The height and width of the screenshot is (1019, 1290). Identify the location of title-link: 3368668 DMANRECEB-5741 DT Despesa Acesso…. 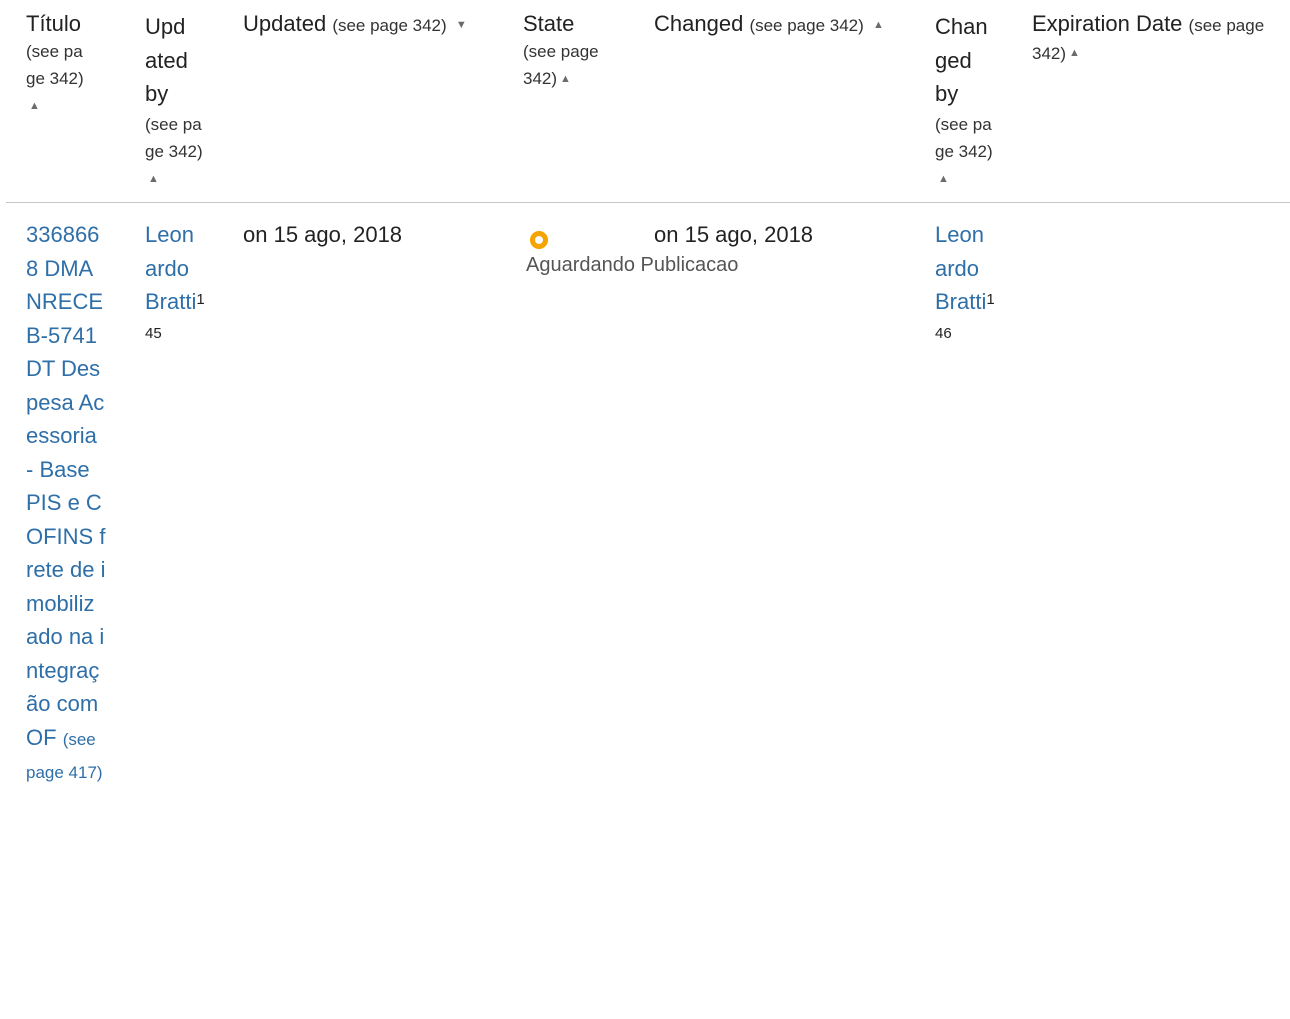
(66, 486).